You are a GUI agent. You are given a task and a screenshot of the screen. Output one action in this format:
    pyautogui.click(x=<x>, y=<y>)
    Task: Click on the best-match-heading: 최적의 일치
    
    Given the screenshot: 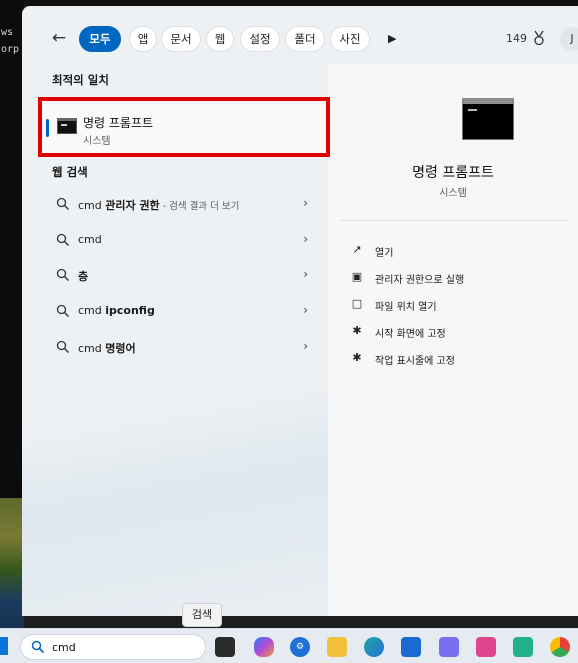 What is the action you would take?
    pyautogui.click(x=80, y=80)
    